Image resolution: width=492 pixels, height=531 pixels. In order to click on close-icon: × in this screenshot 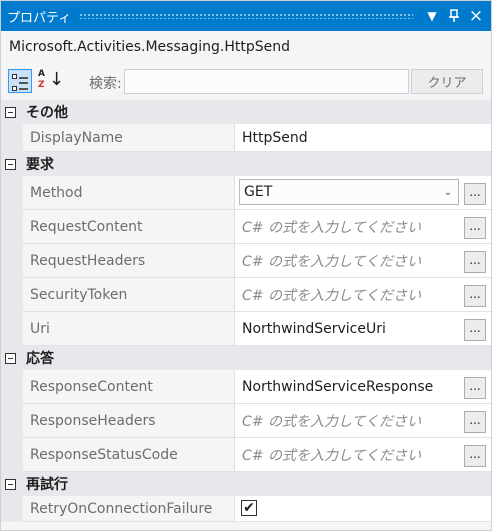, I will do `click(476, 16)`.